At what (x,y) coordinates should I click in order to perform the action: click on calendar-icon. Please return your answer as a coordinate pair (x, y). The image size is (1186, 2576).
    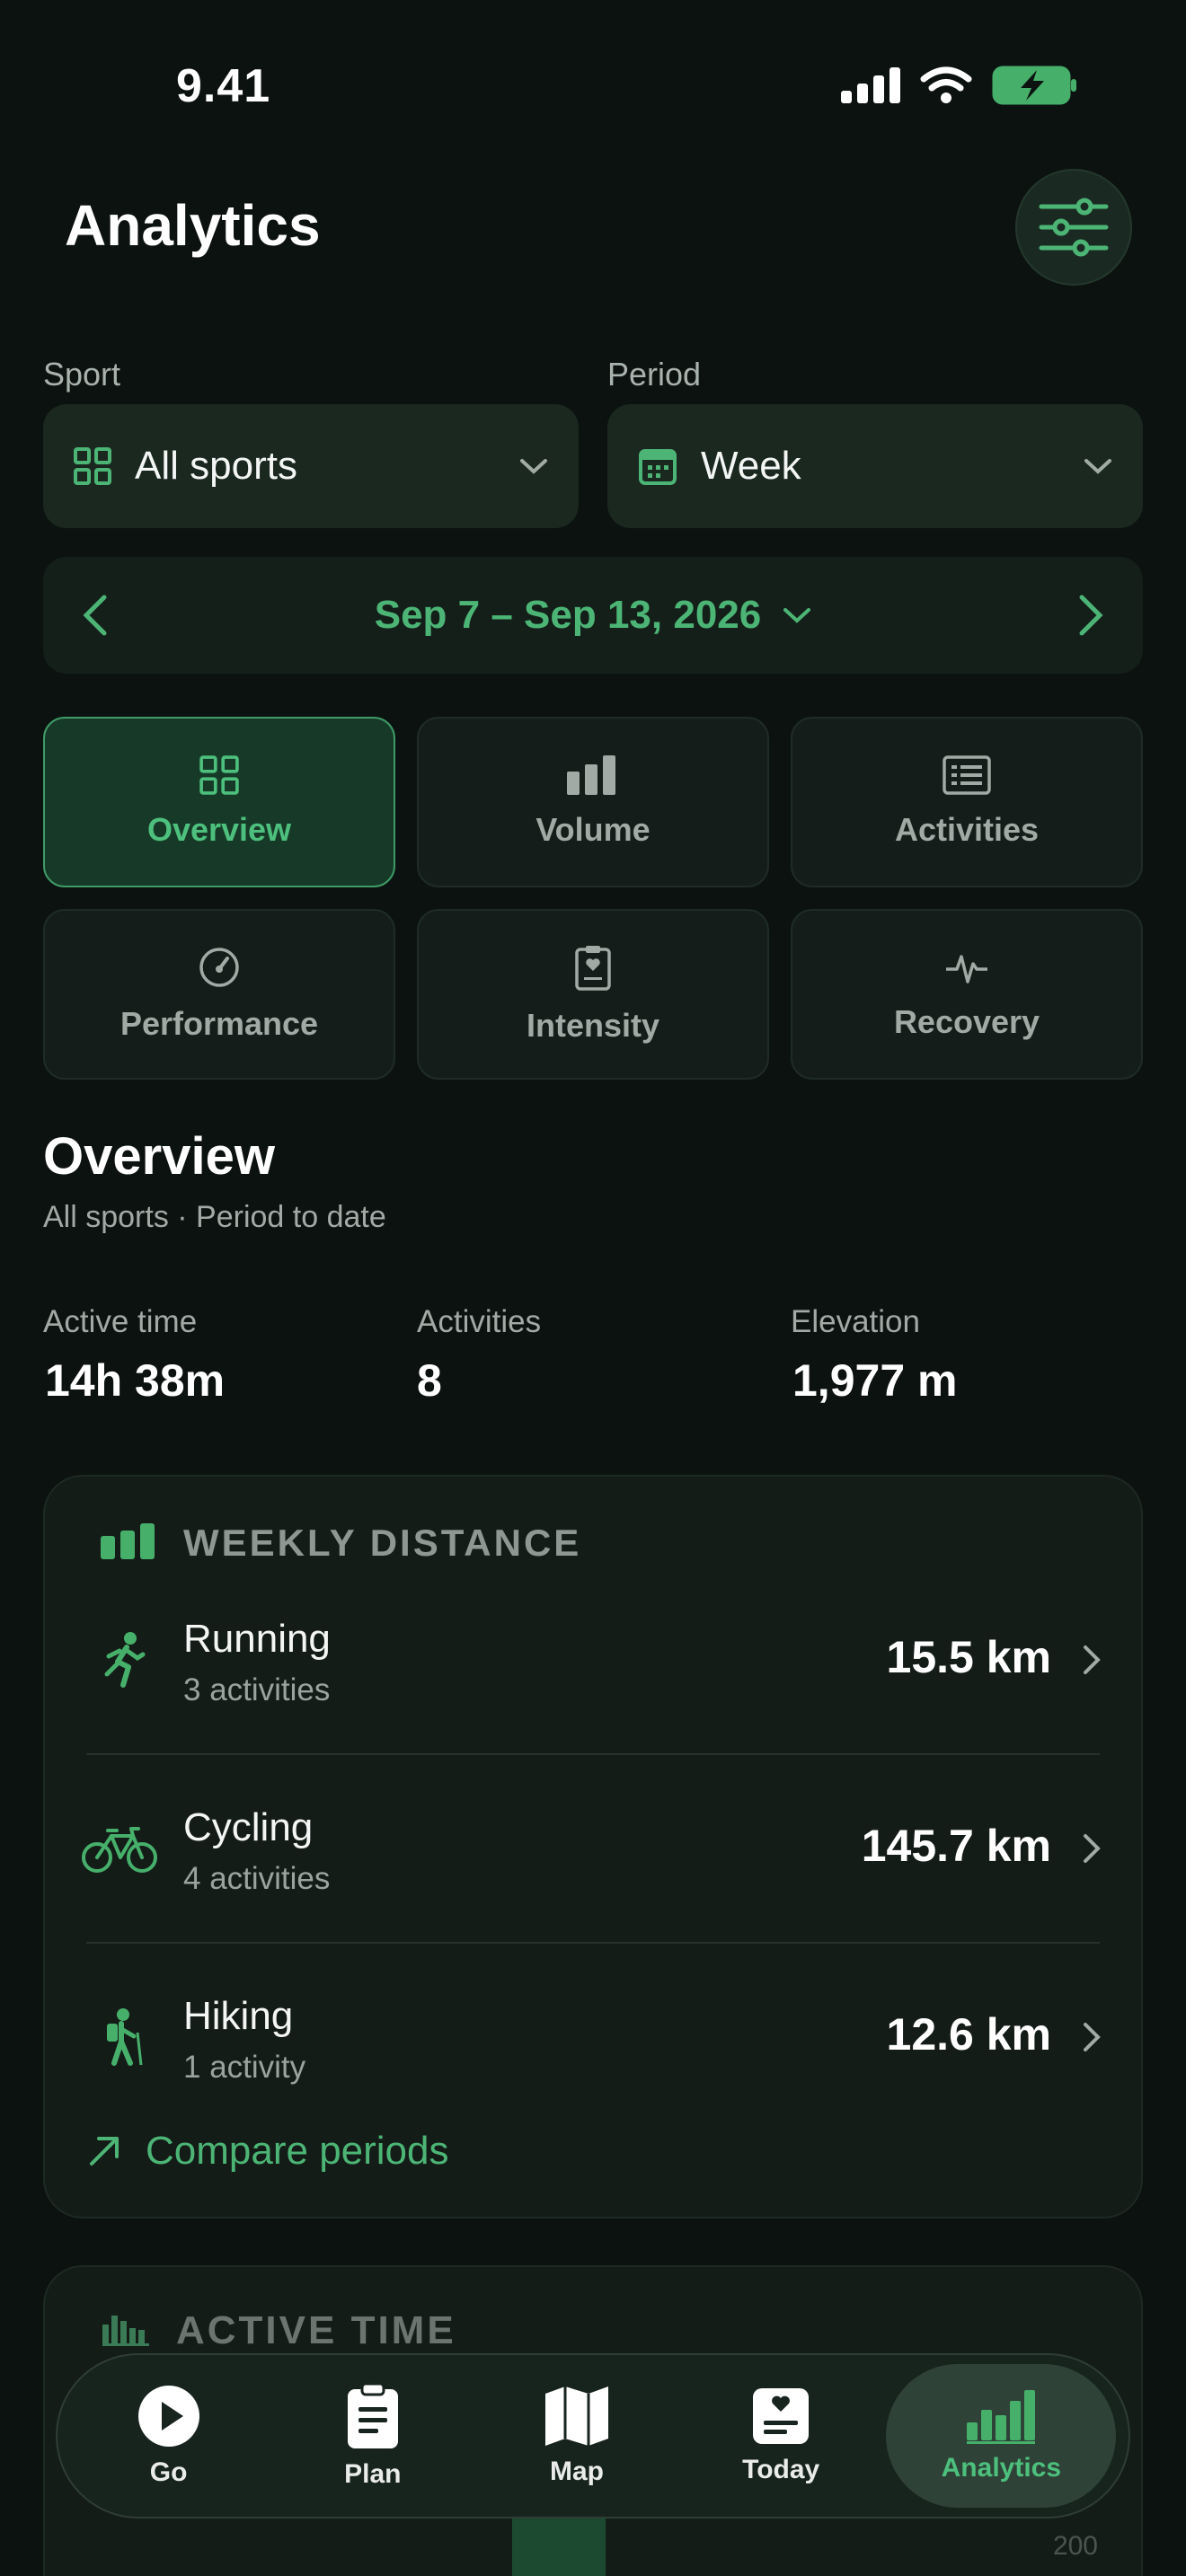
    Looking at the image, I should click on (658, 467).